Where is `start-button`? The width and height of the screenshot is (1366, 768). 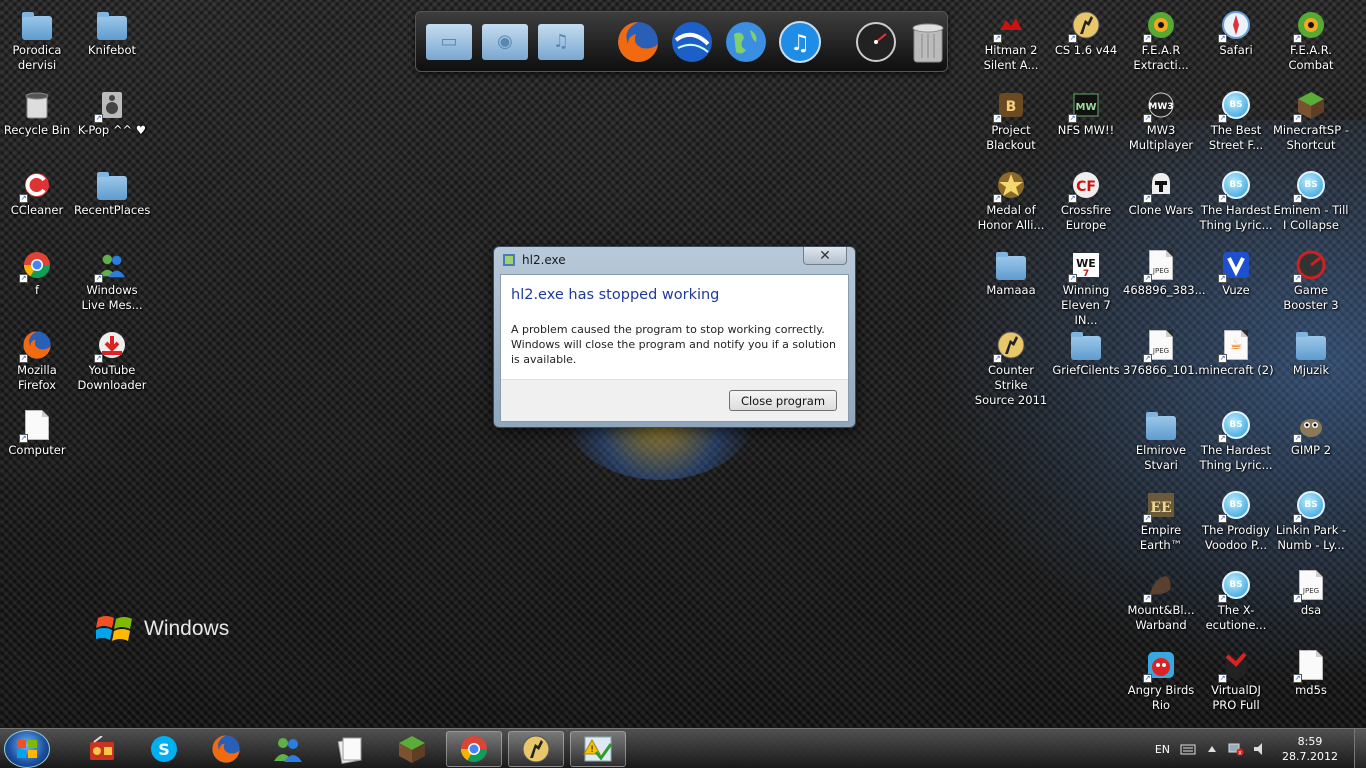 start-button is located at coordinates (27, 749).